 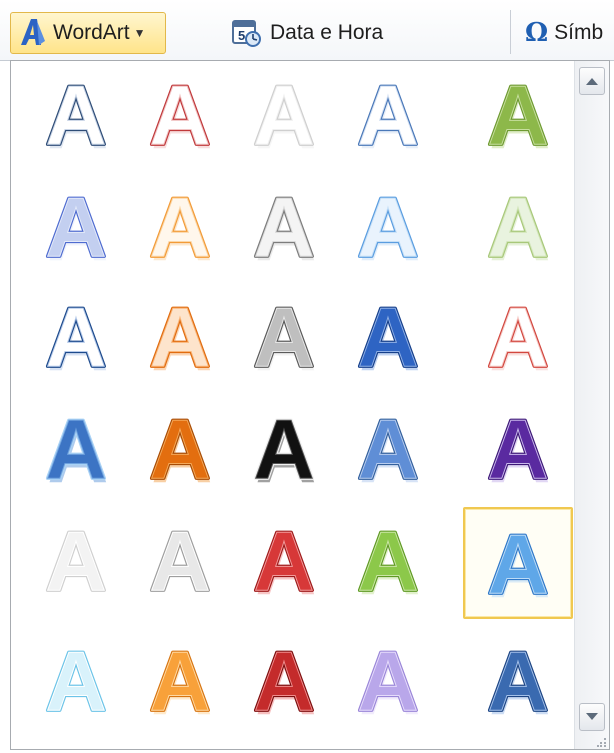 I want to click on gallery-scrollbar, so click(x=591, y=405).